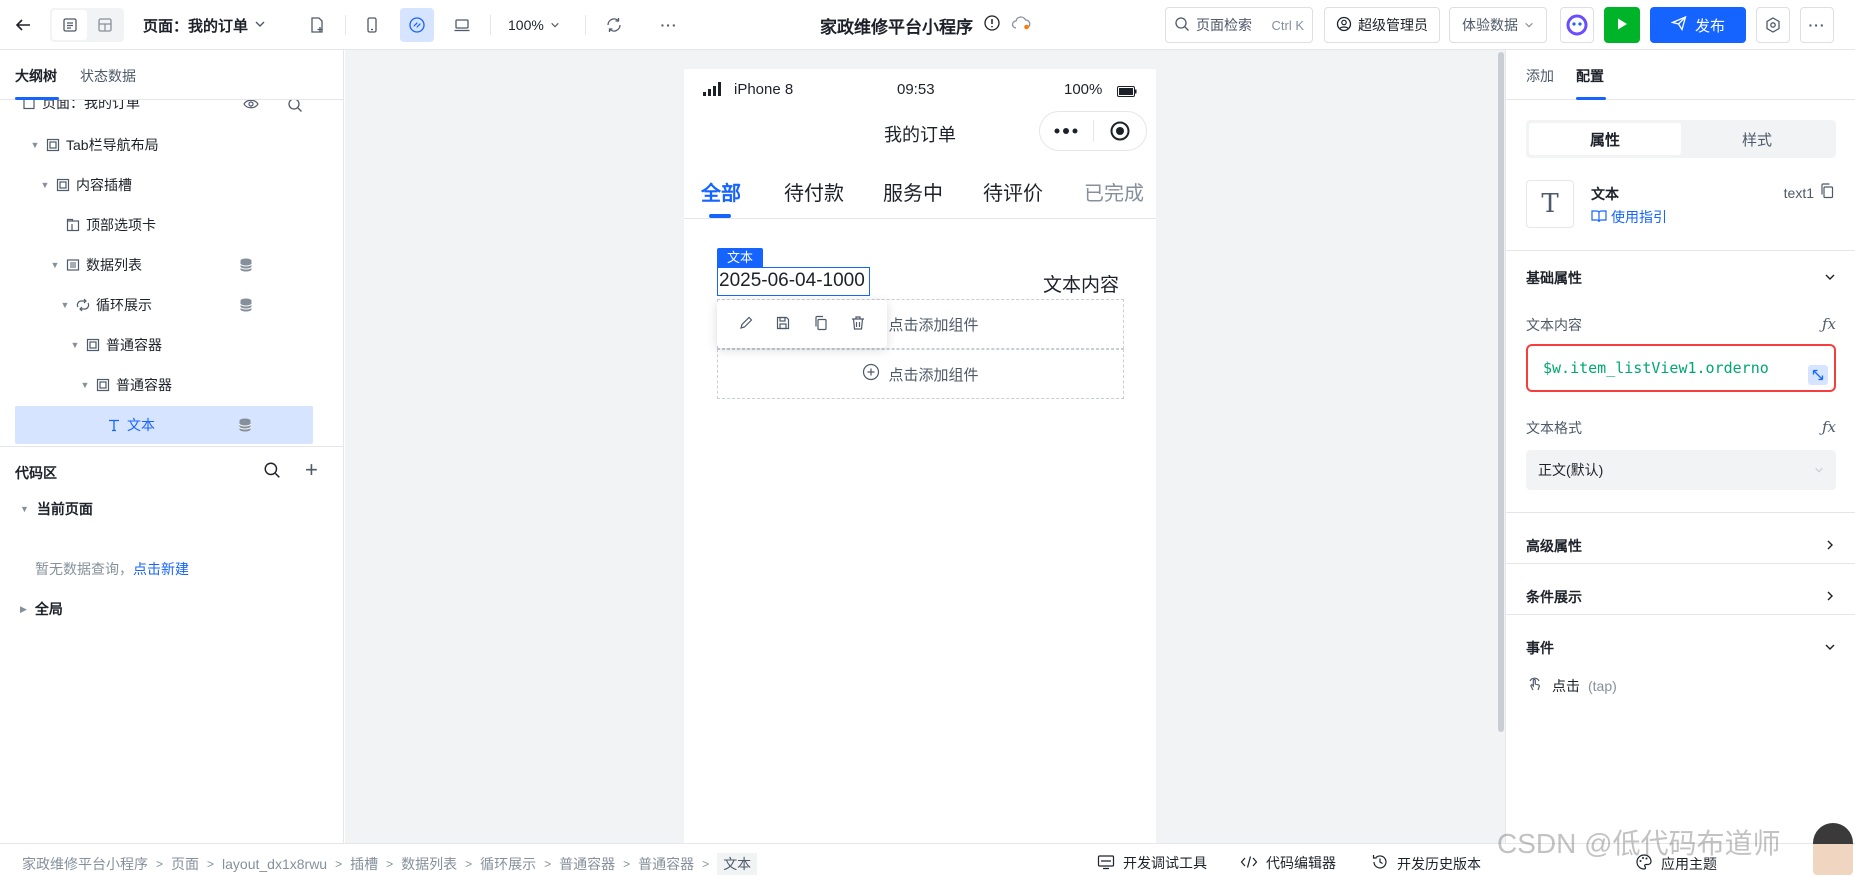 The height and width of the screenshot is (877, 1855). I want to click on info-icon, so click(992, 25).